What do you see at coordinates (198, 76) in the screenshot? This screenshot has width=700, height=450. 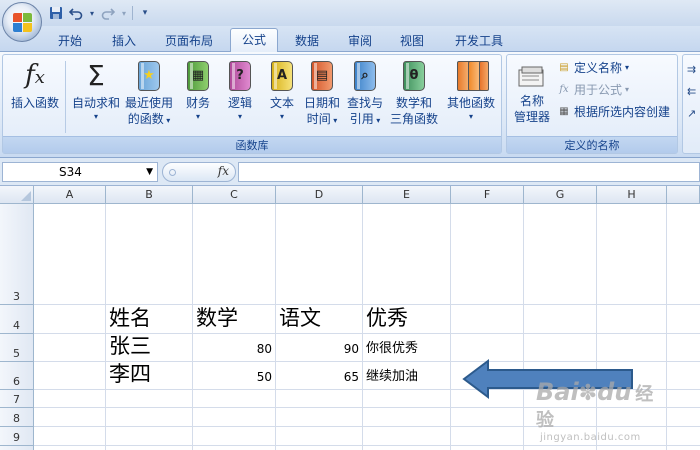 I see `finance-book-icon: ▦` at bounding box center [198, 76].